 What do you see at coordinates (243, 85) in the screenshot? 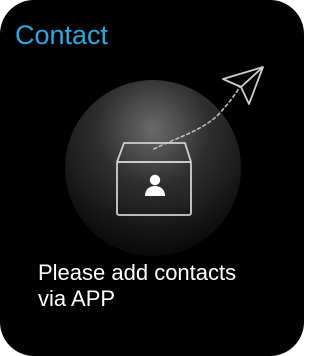
I see `paper-plane-icon` at bounding box center [243, 85].